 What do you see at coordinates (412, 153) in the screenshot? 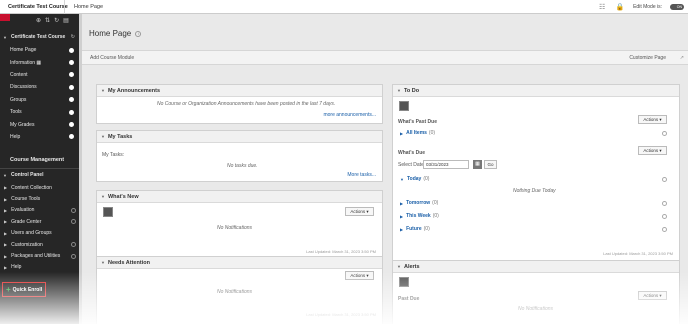
I see `whats-due-heading: What's Due` at bounding box center [412, 153].